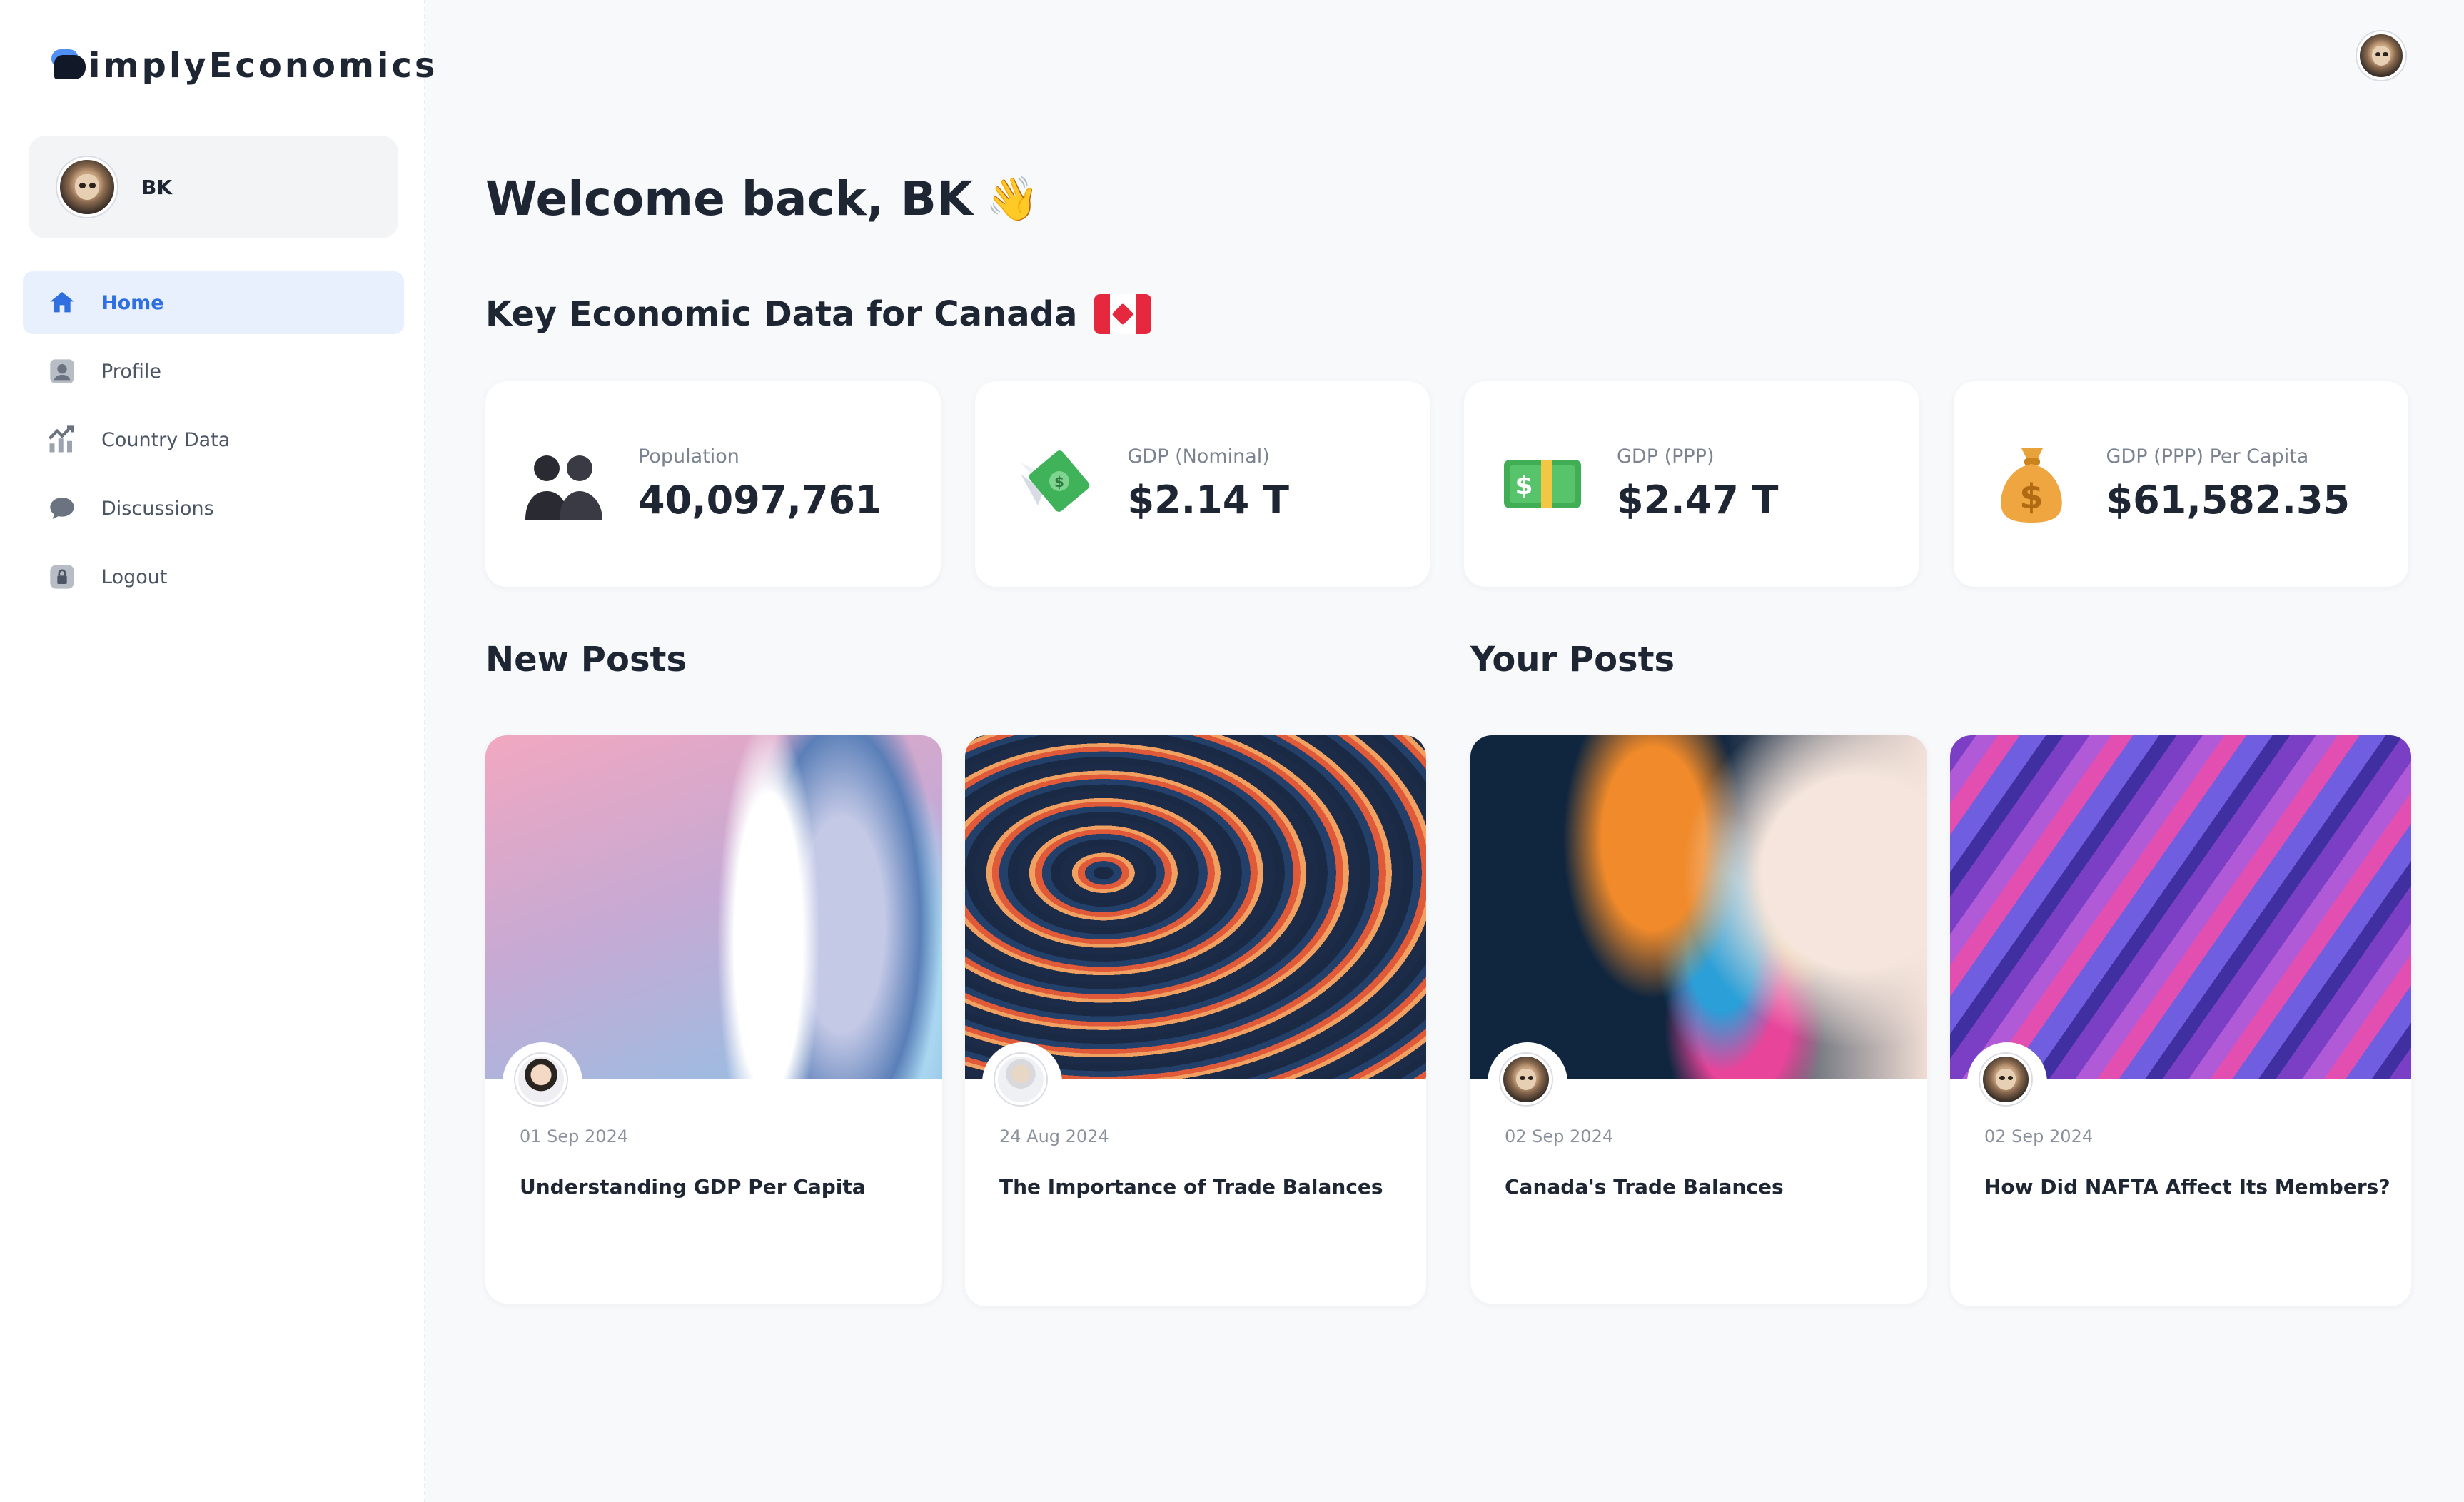 This screenshot has width=2464, height=1502. I want to click on chart-icon, so click(62, 440).